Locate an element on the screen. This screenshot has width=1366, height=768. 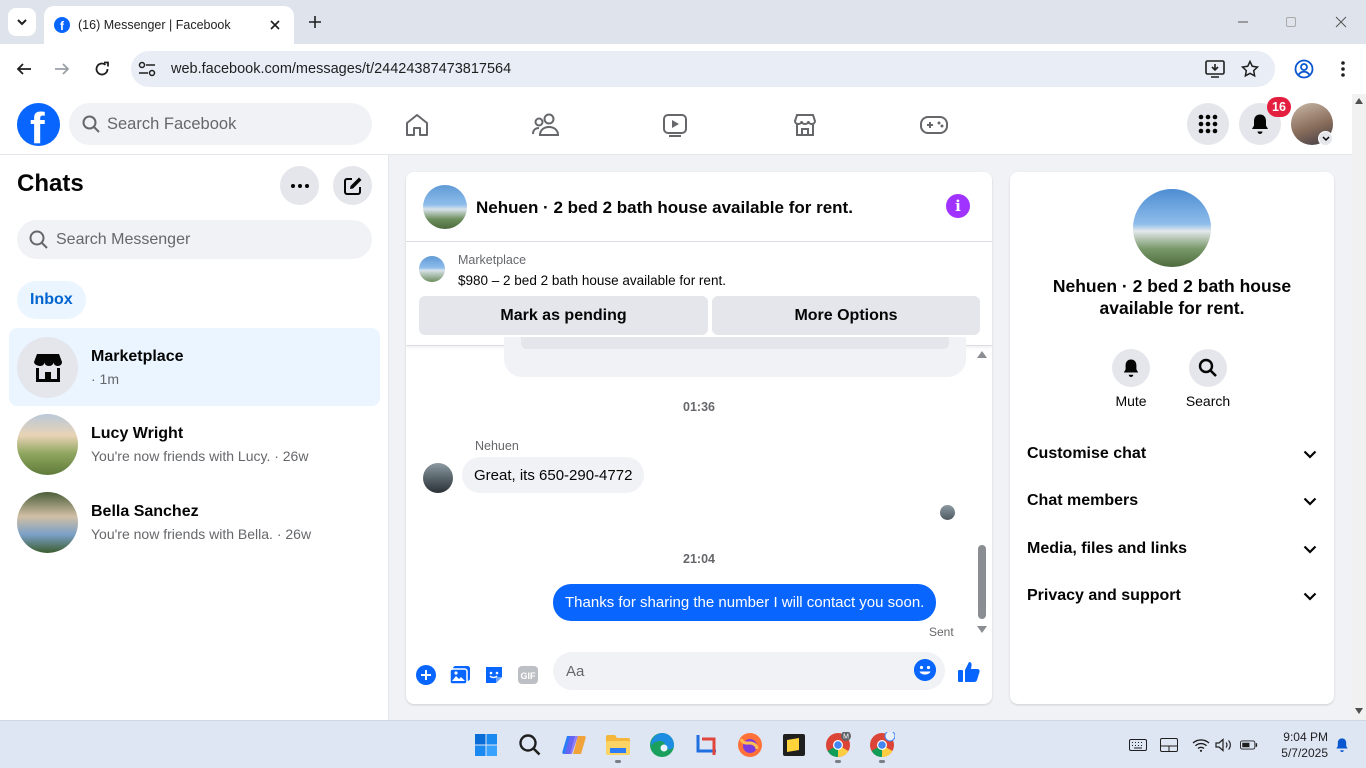
facebook-favicon-icon: f is located at coordinates (62, 25).